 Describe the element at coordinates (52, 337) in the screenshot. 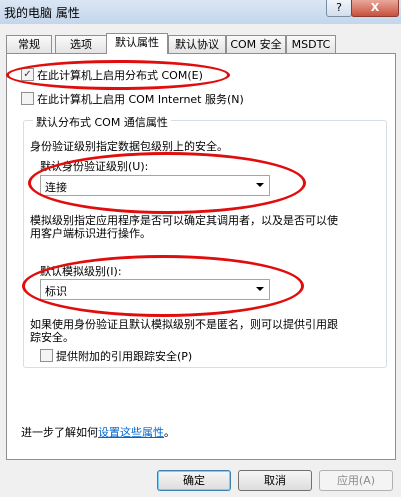

I see `reference-tracking-description-line2: 踪安全。` at that location.